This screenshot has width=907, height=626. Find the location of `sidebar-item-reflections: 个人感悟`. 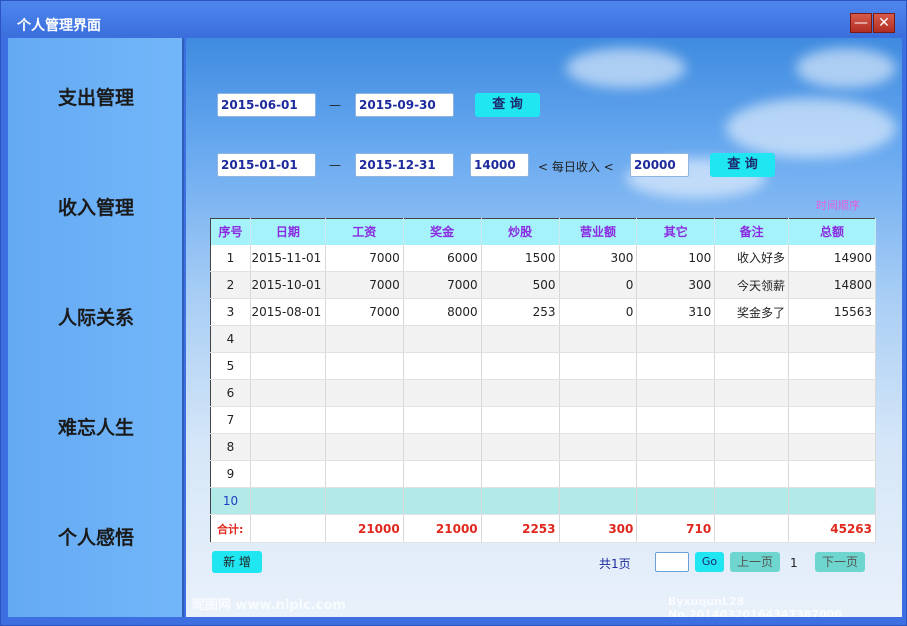

sidebar-item-reflections: 个人感悟 is located at coordinates (96, 536).